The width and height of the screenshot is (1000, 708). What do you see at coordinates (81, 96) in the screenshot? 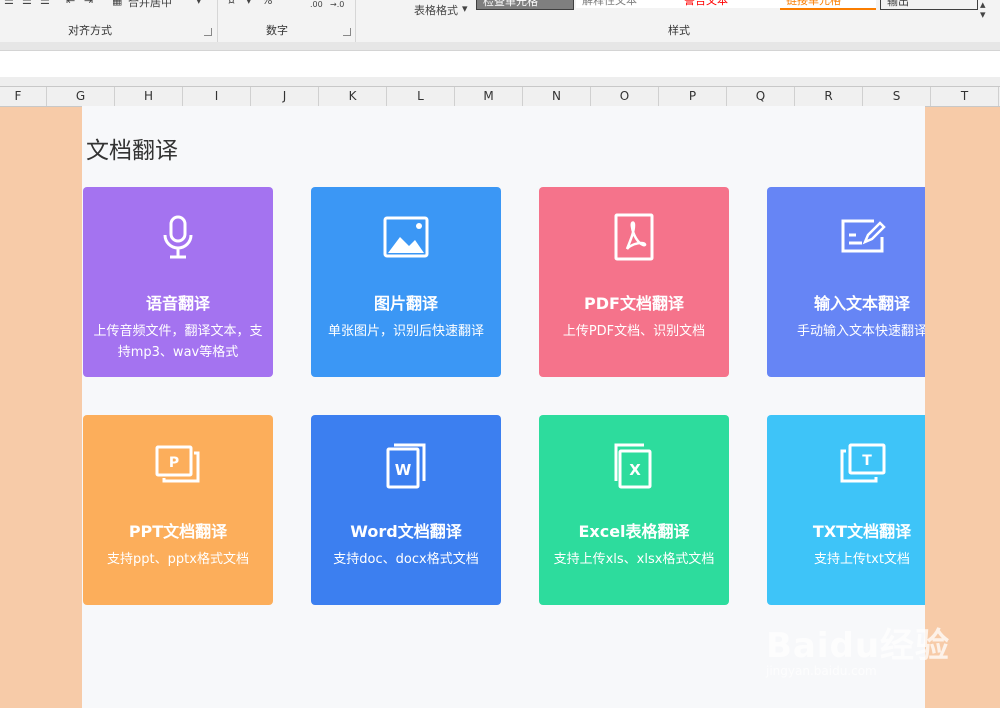
I see `column-header-g: G` at bounding box center [81, 96].